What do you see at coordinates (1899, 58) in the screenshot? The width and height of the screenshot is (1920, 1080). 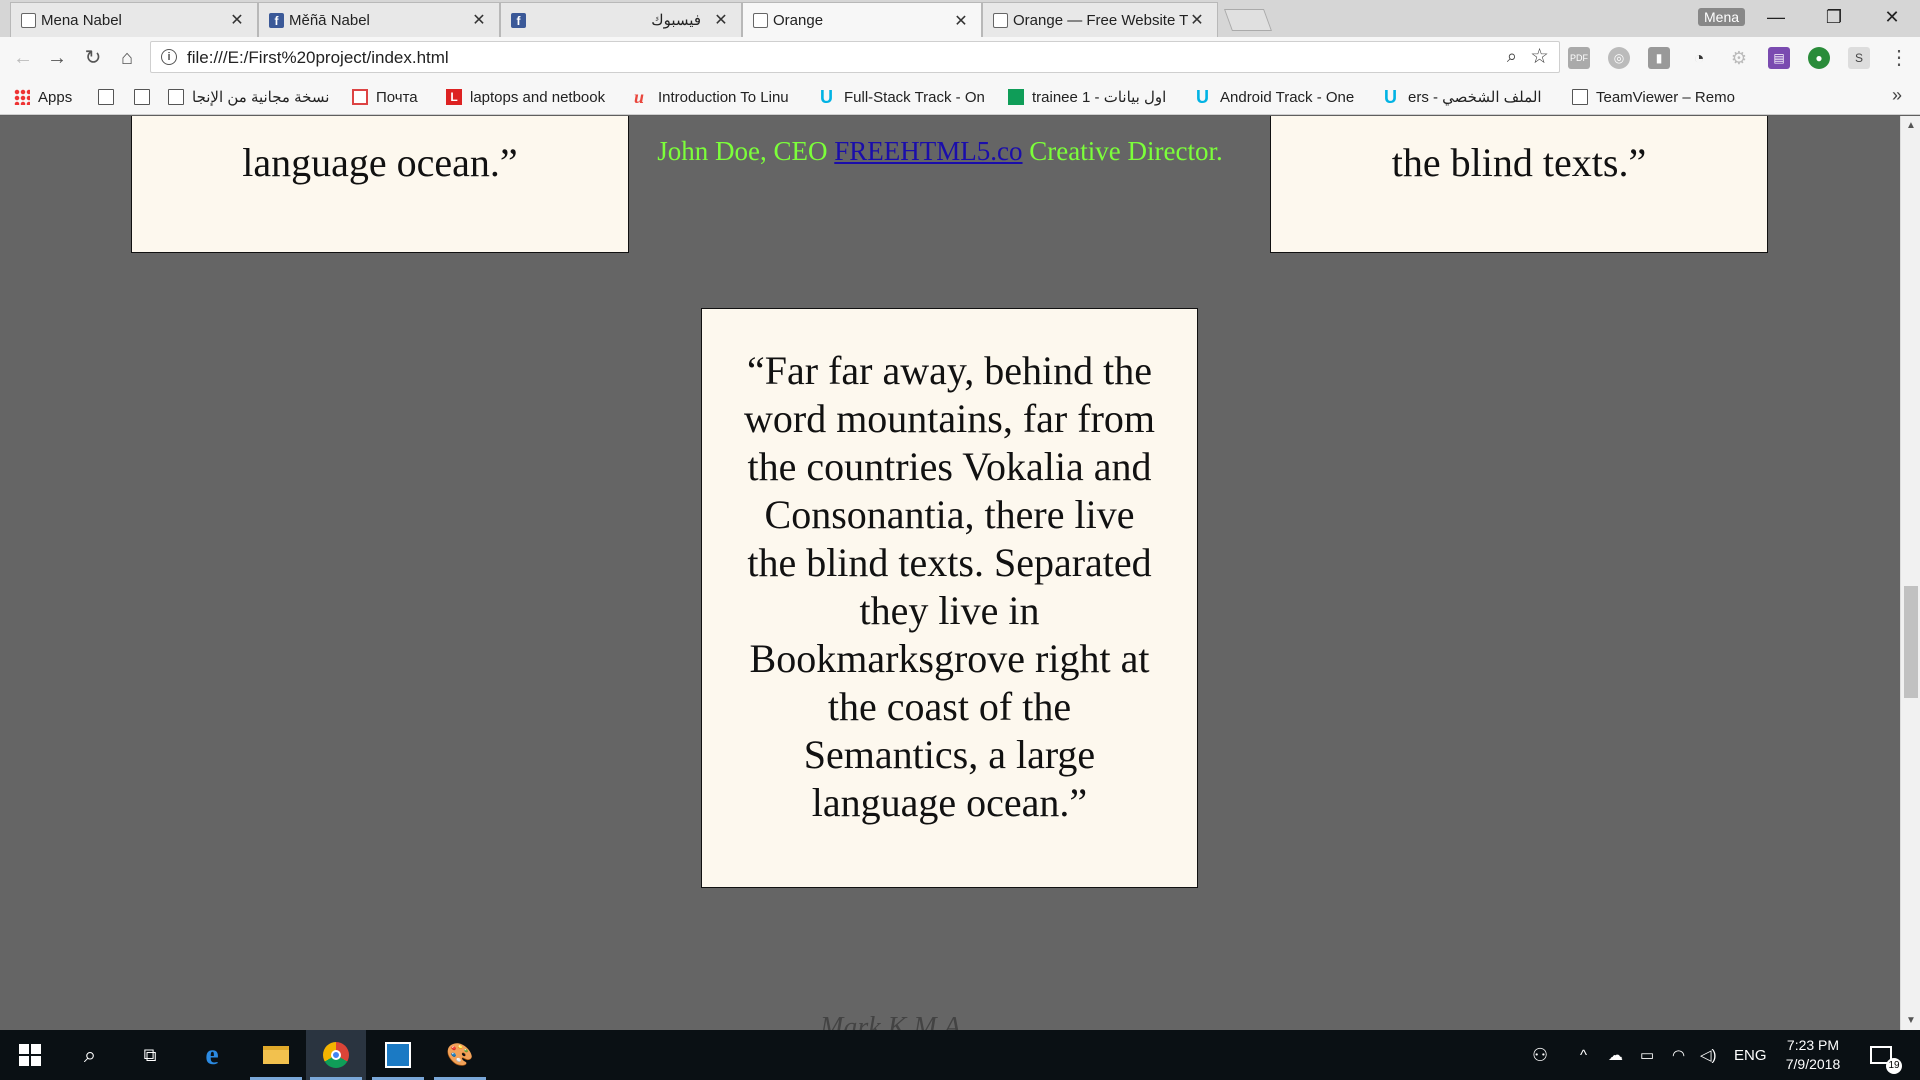 I see `menu-icon: ⋮` at bounding box center [1899, 58].